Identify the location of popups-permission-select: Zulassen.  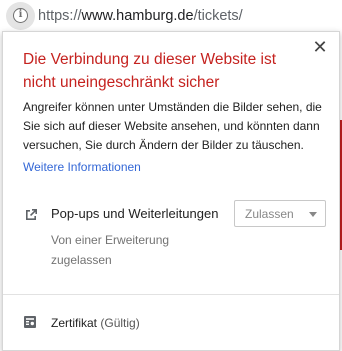
(280, 213).